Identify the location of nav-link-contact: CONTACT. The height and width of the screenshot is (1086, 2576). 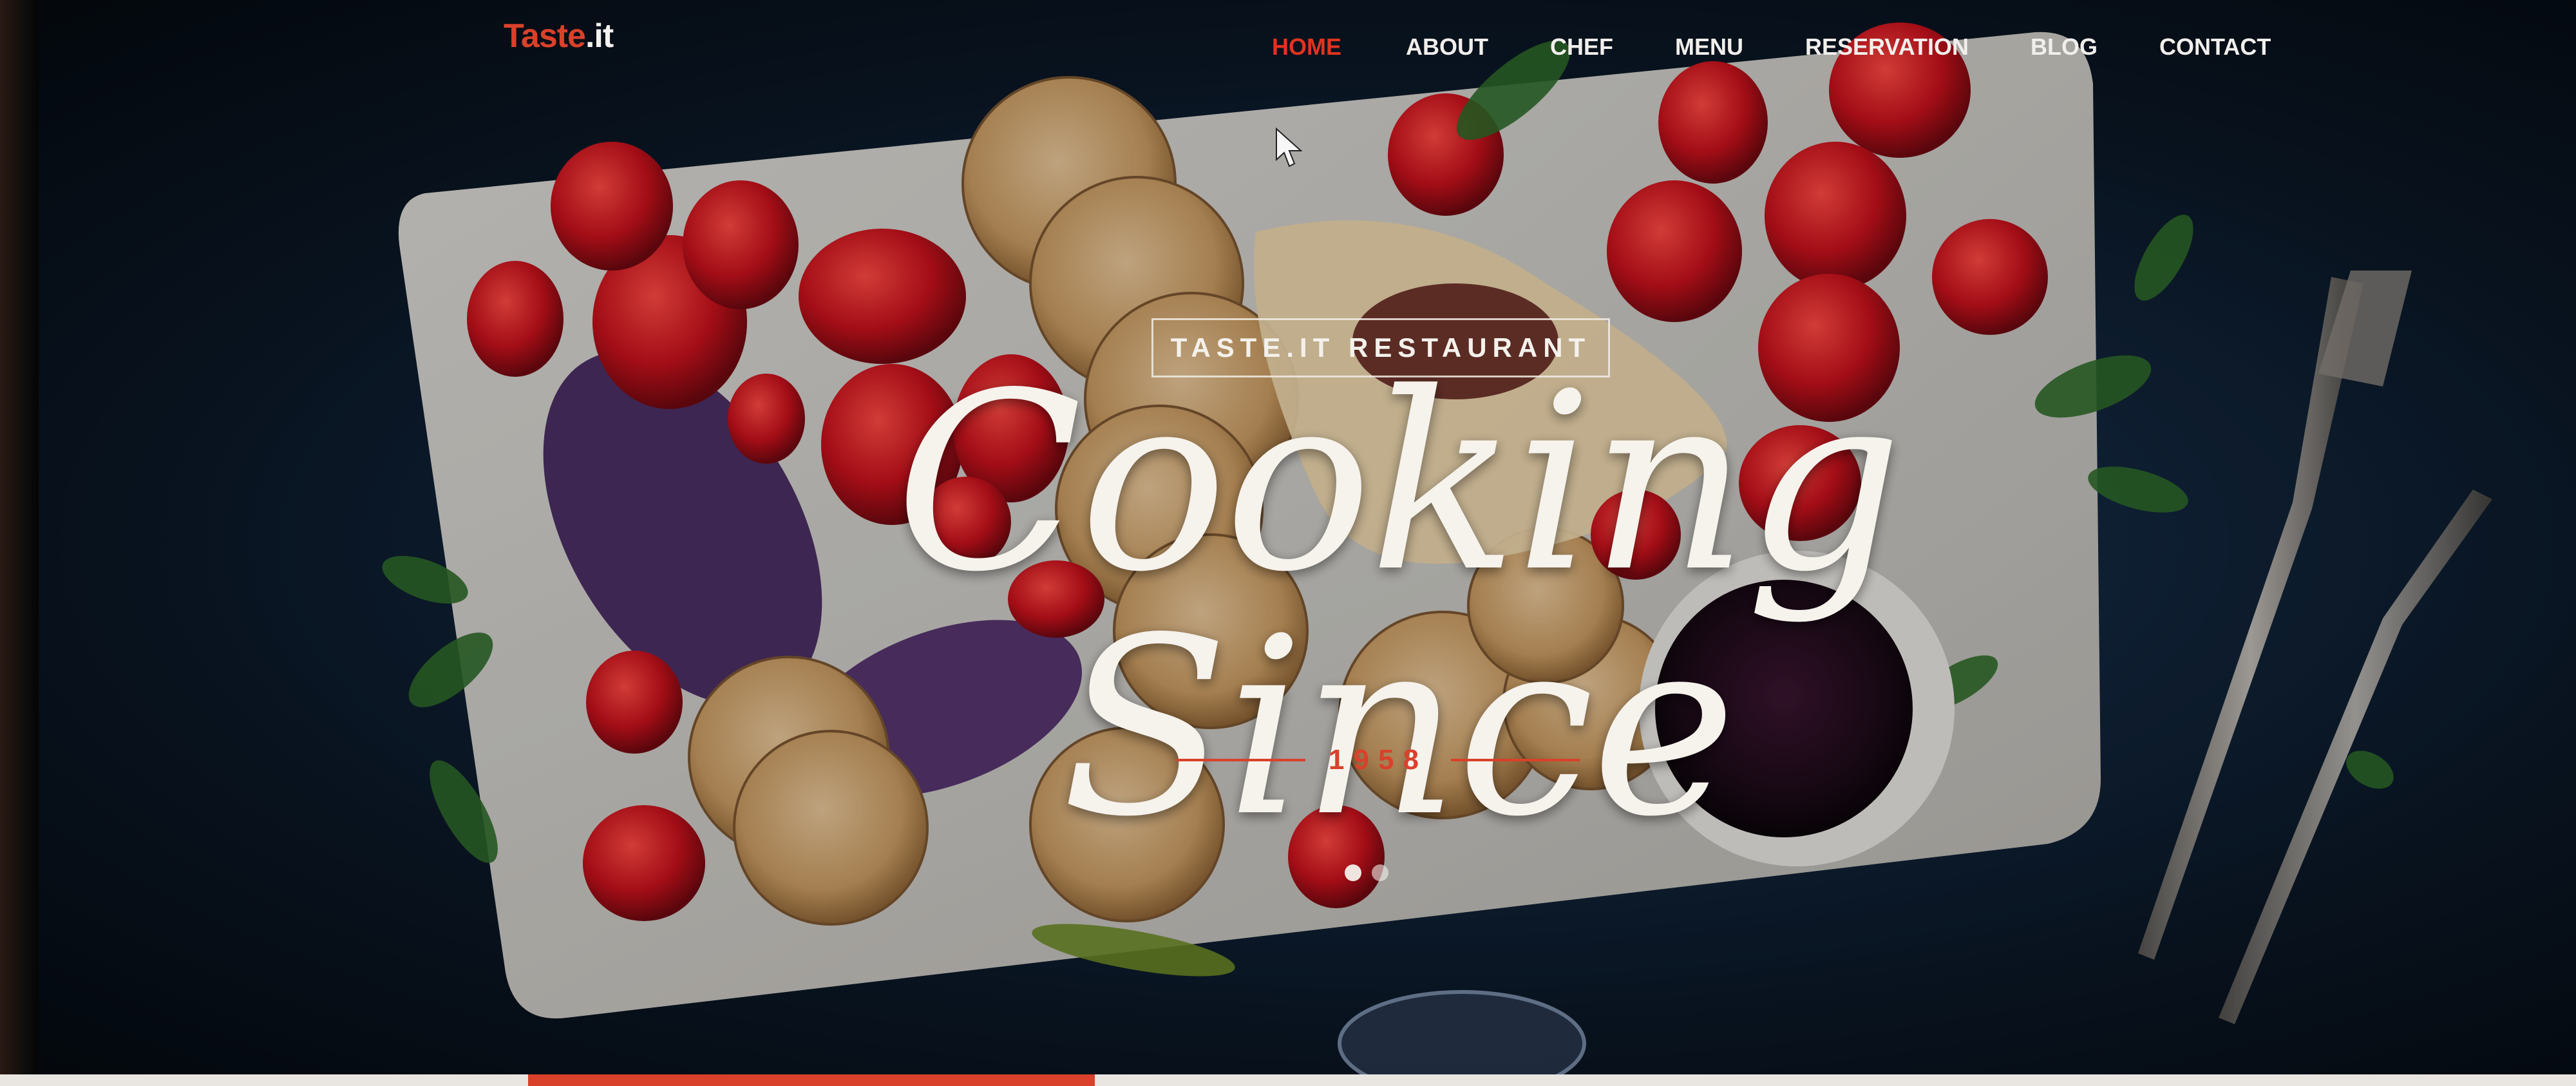
(2215, 47).